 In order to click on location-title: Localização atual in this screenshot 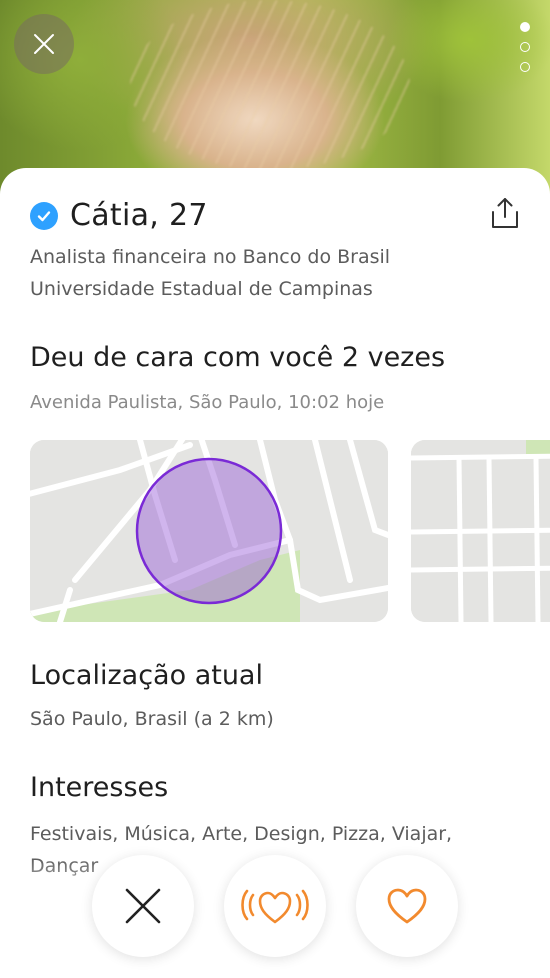, I will do `click(146, 675)`.